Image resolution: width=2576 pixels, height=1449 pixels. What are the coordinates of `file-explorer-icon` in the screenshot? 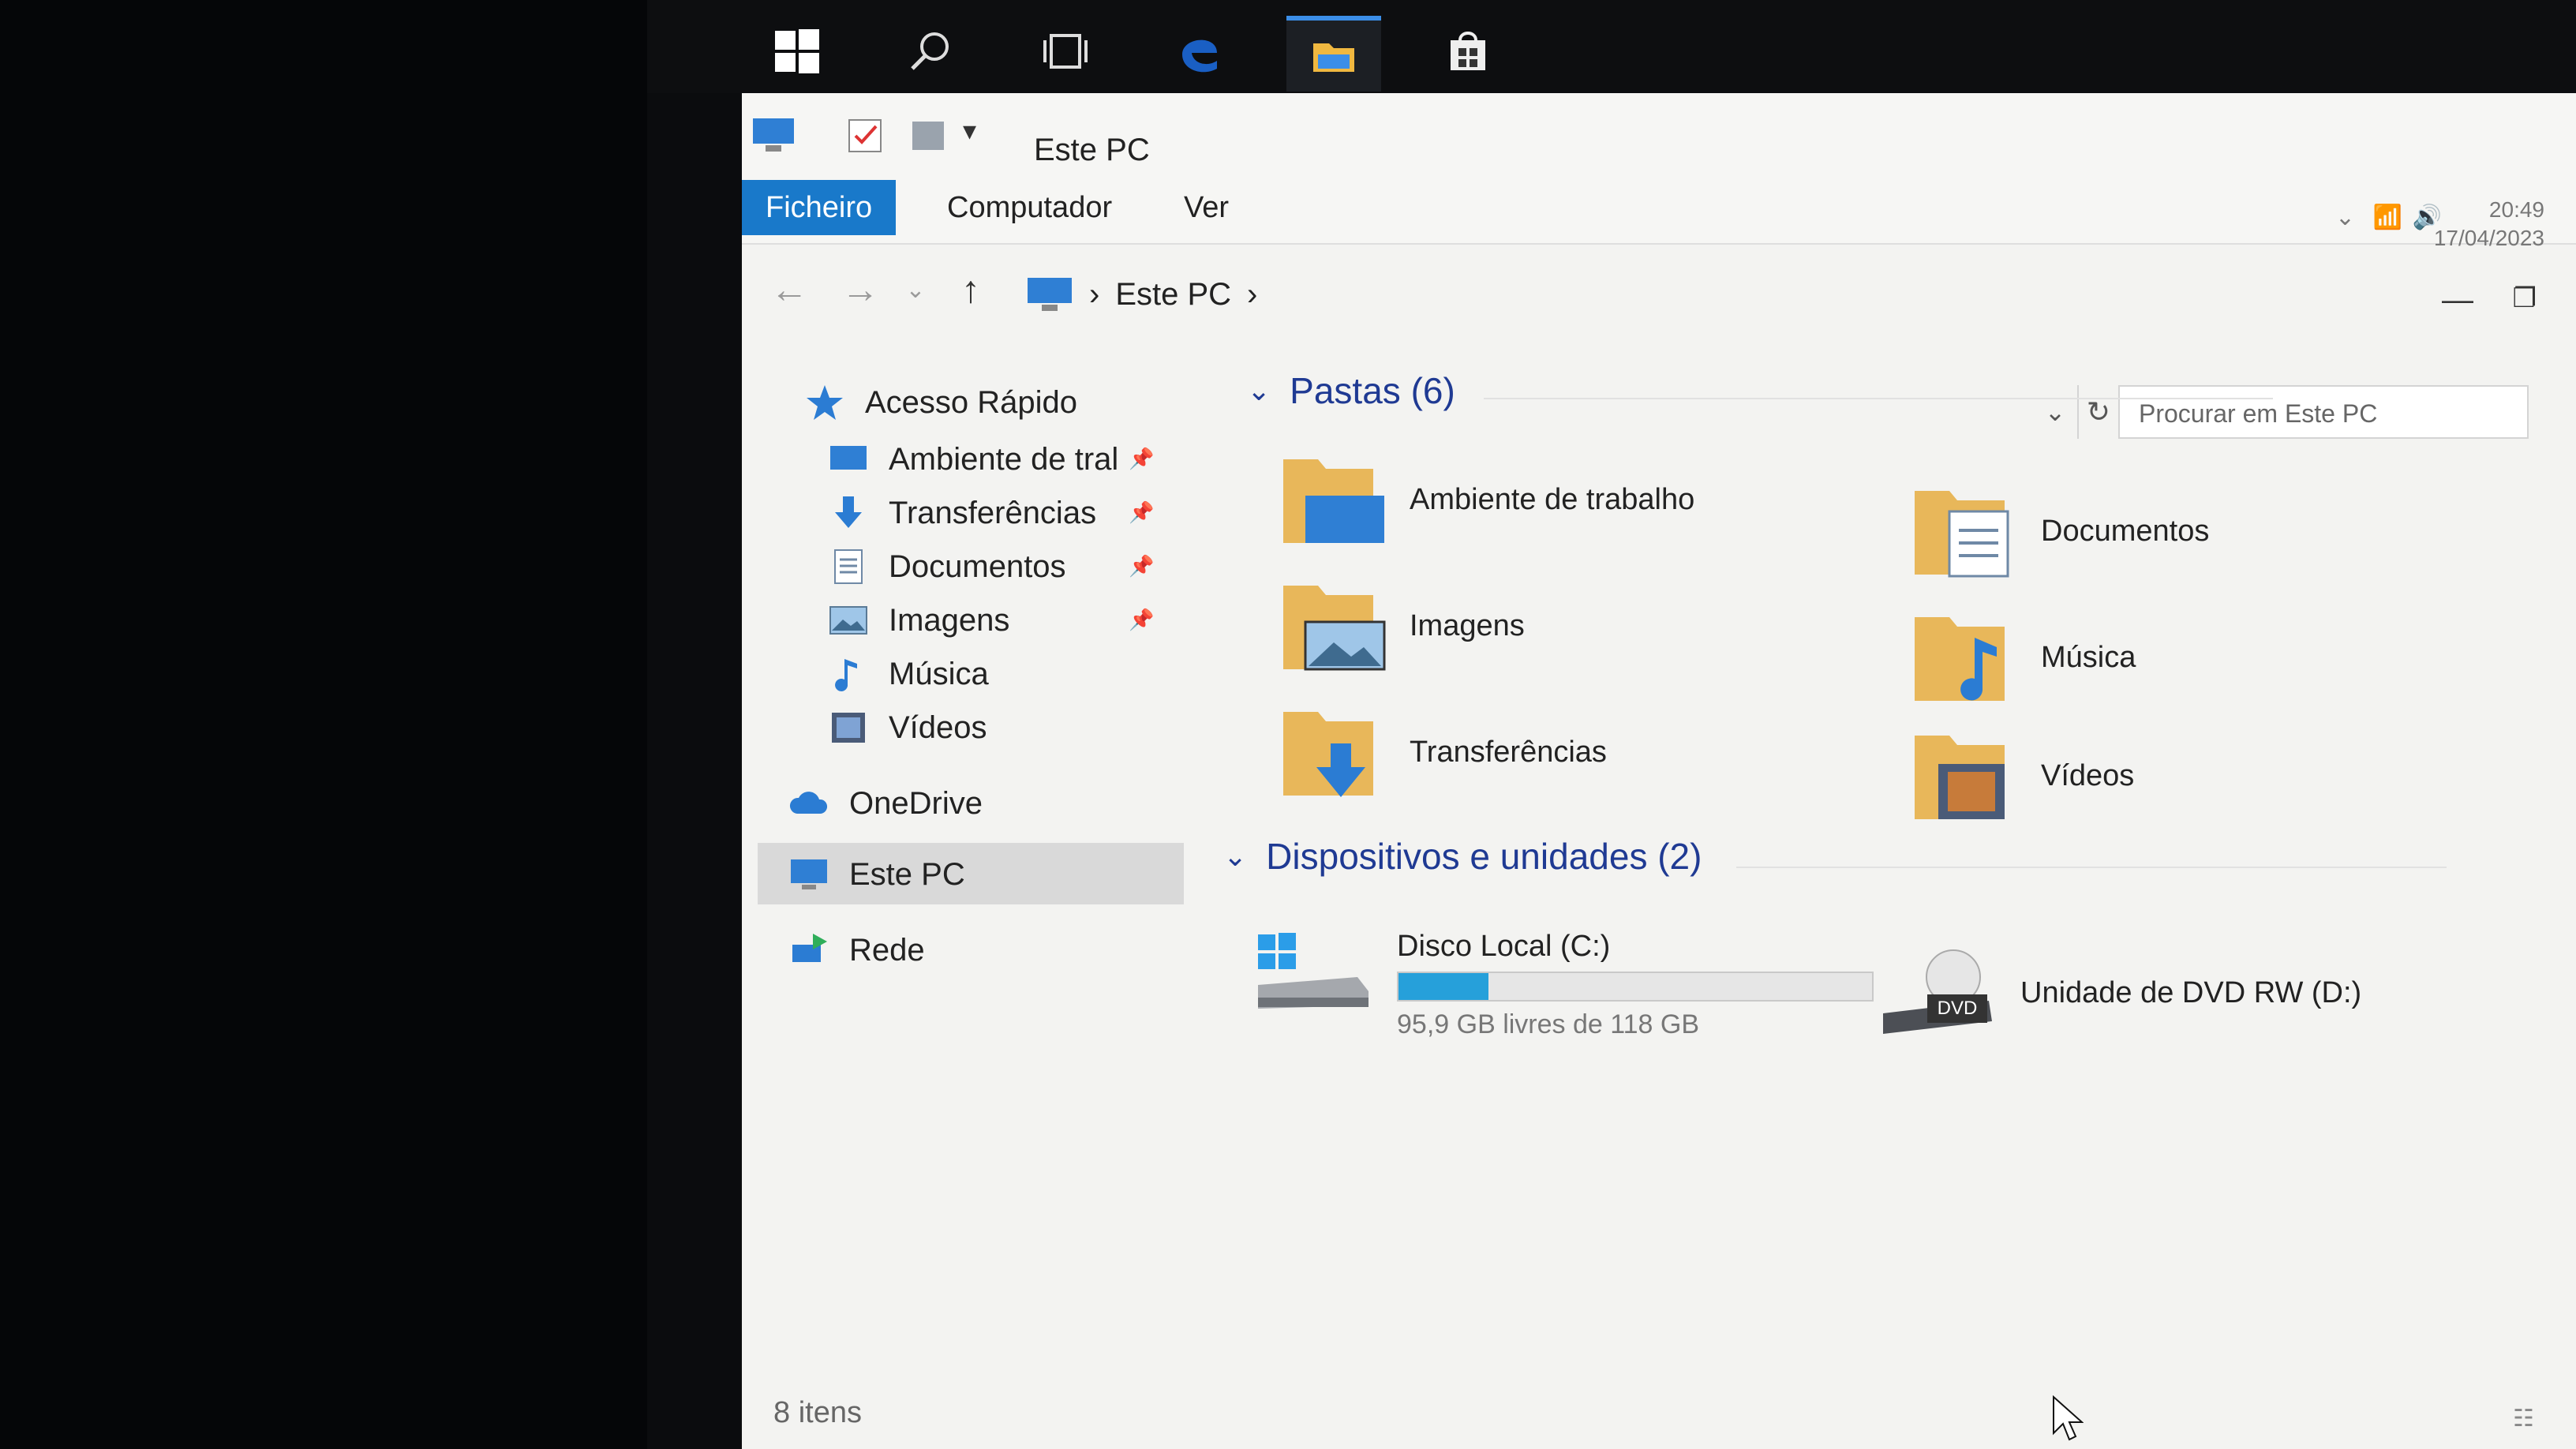 It's located at (1333, 54).